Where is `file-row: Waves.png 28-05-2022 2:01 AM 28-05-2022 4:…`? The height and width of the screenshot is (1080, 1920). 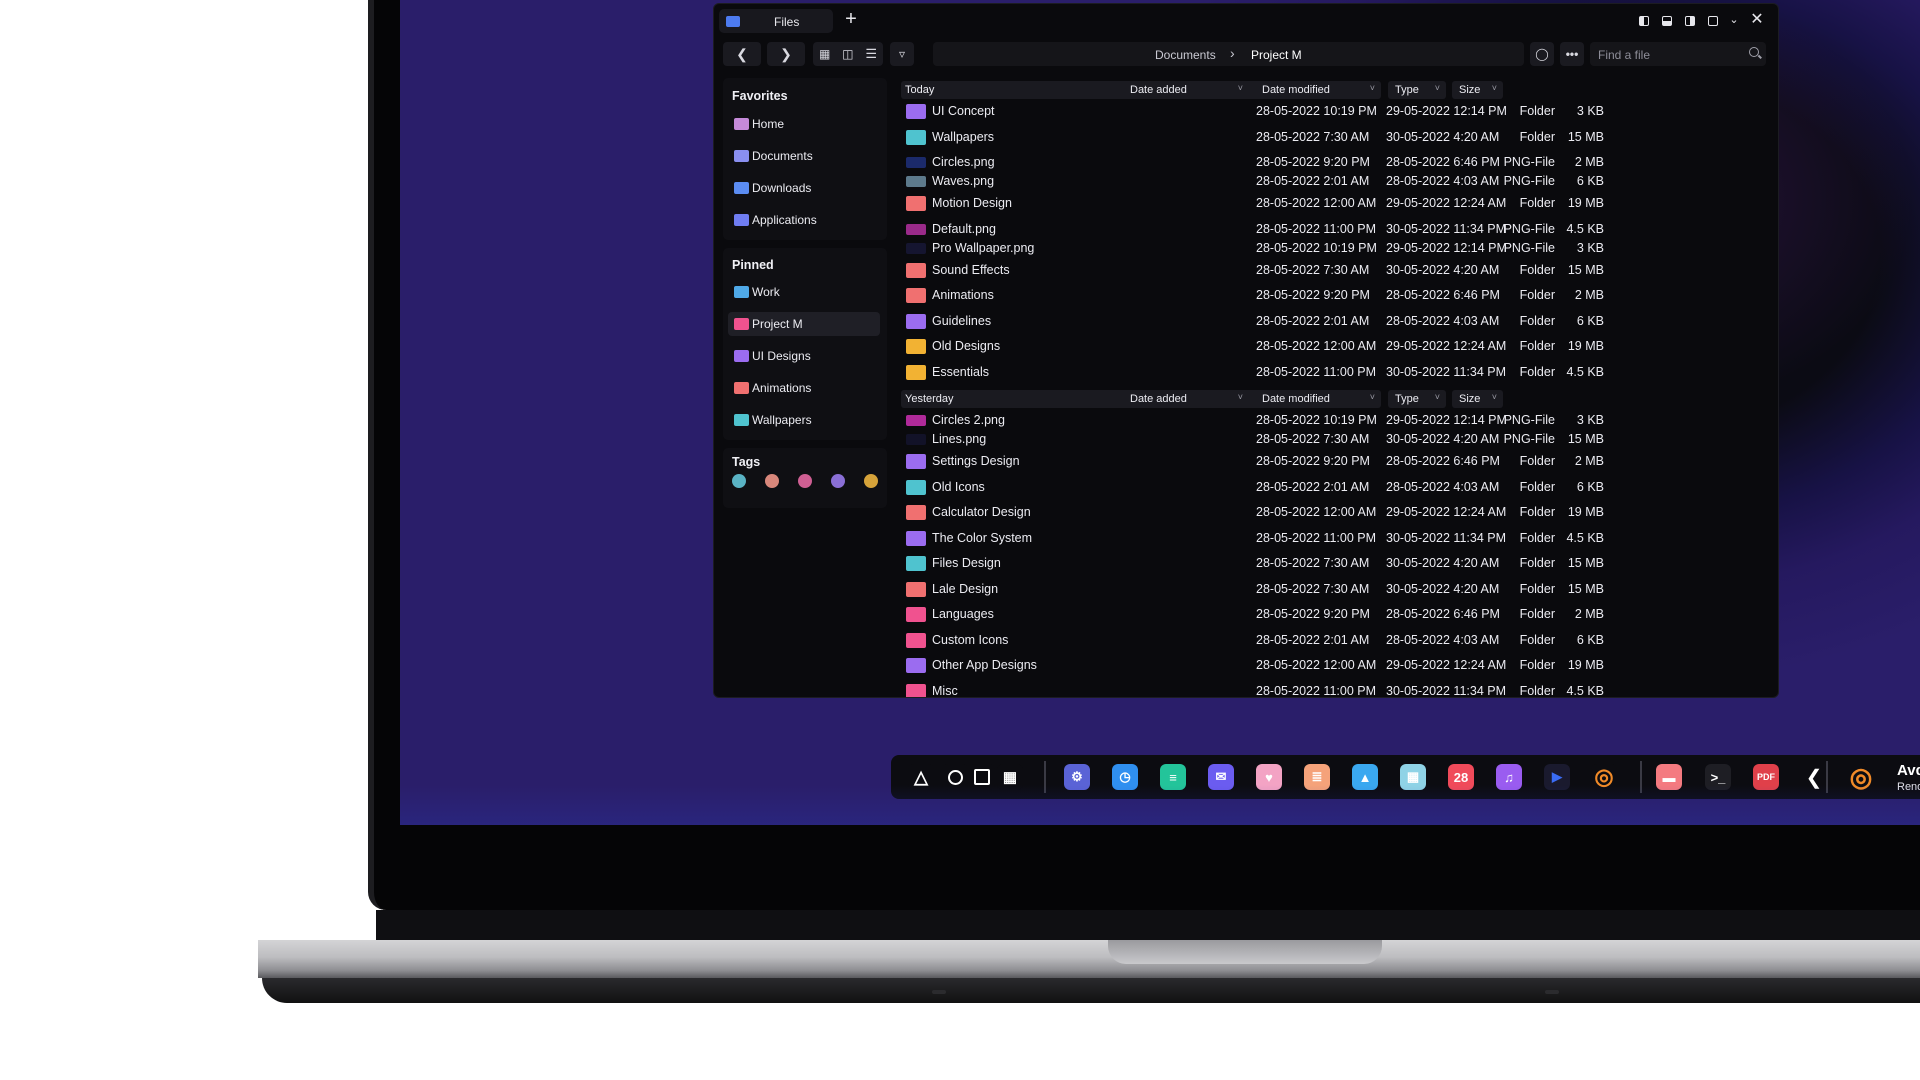
file-row: Waves.png 28-05-2022 2:01 AM 28-05-2022 4:… is located at coordinates (1335, 182).